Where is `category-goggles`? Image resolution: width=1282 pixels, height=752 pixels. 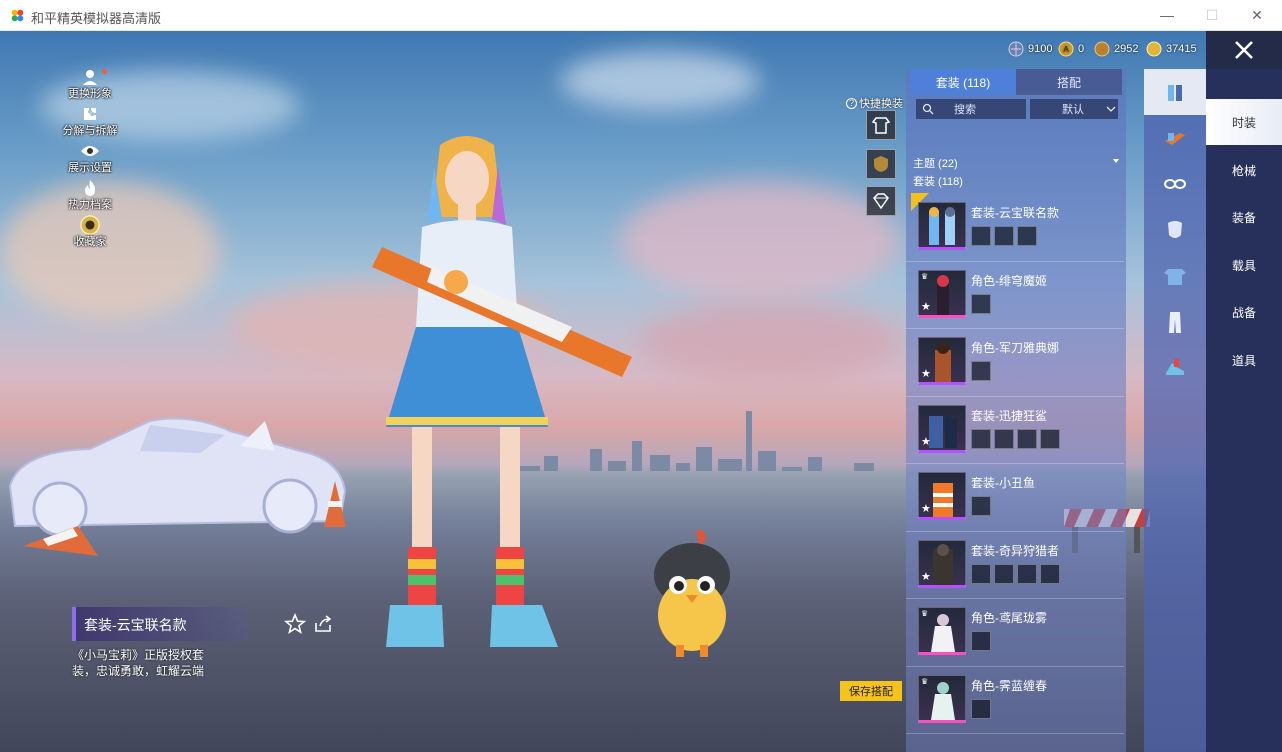
category-goggles is located at coordinates (1175, 184).